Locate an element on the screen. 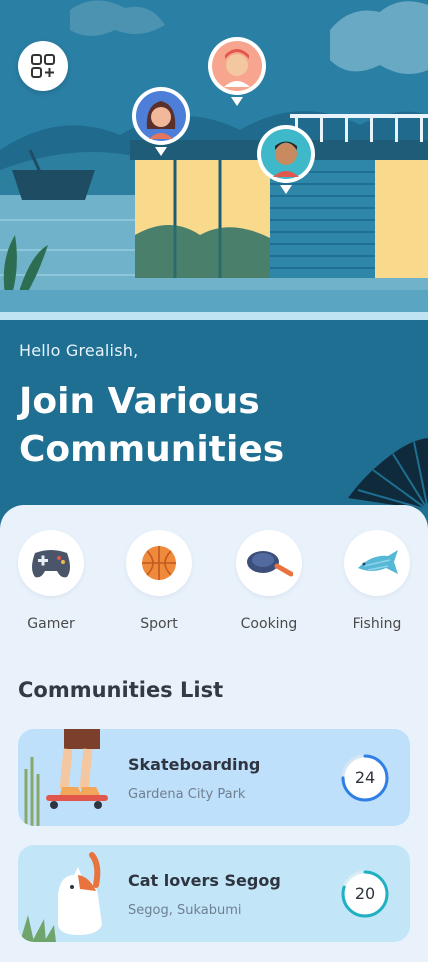  category-label: Cooking is located at coordinates (269, 624).